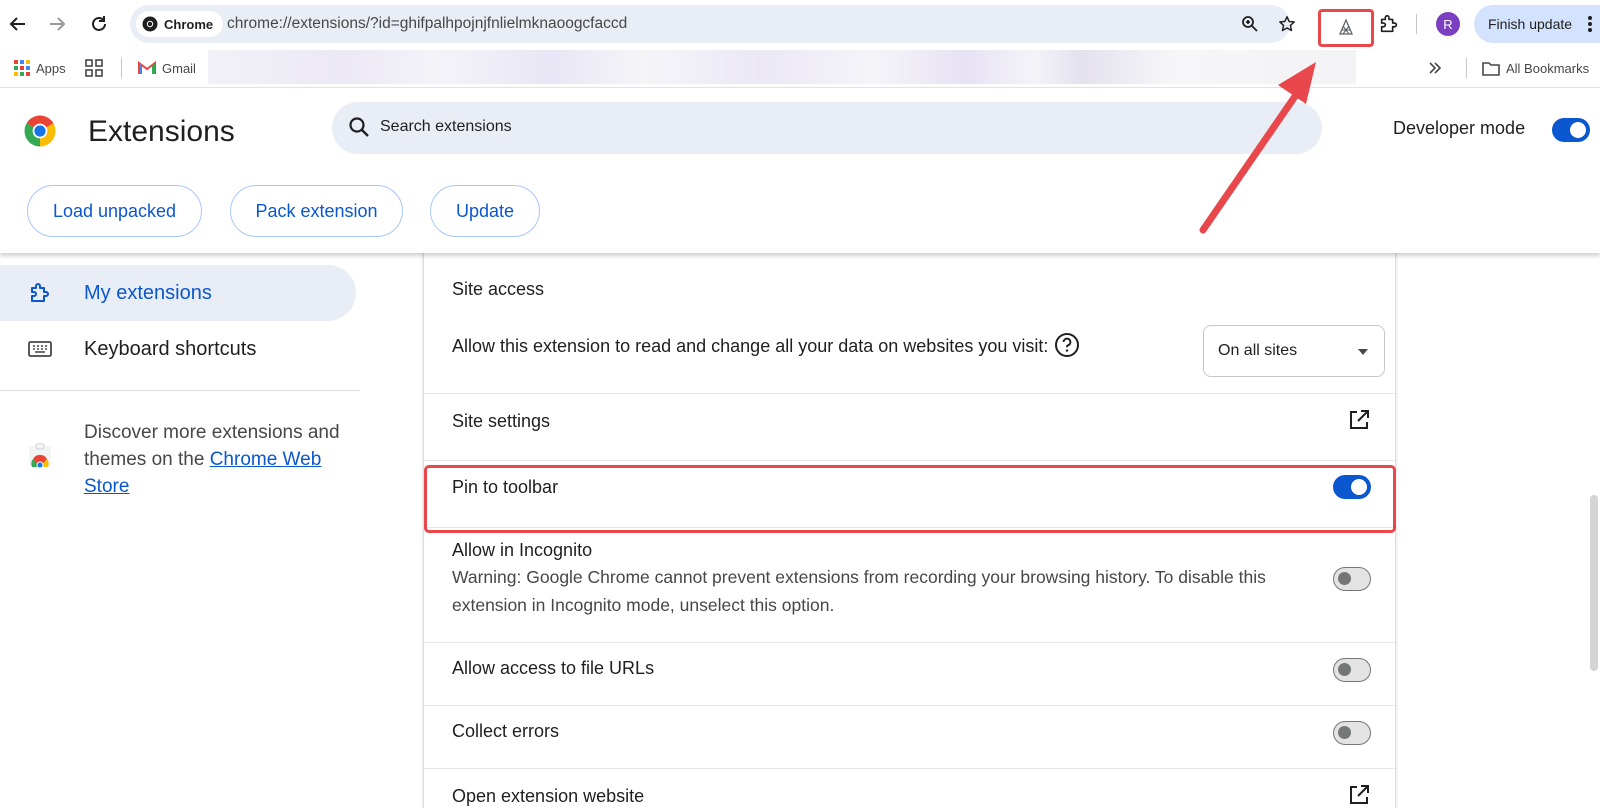 This screenshot has height=808, width=1600. I want to click on chevron-double-right-icon, so click(1435, 68).